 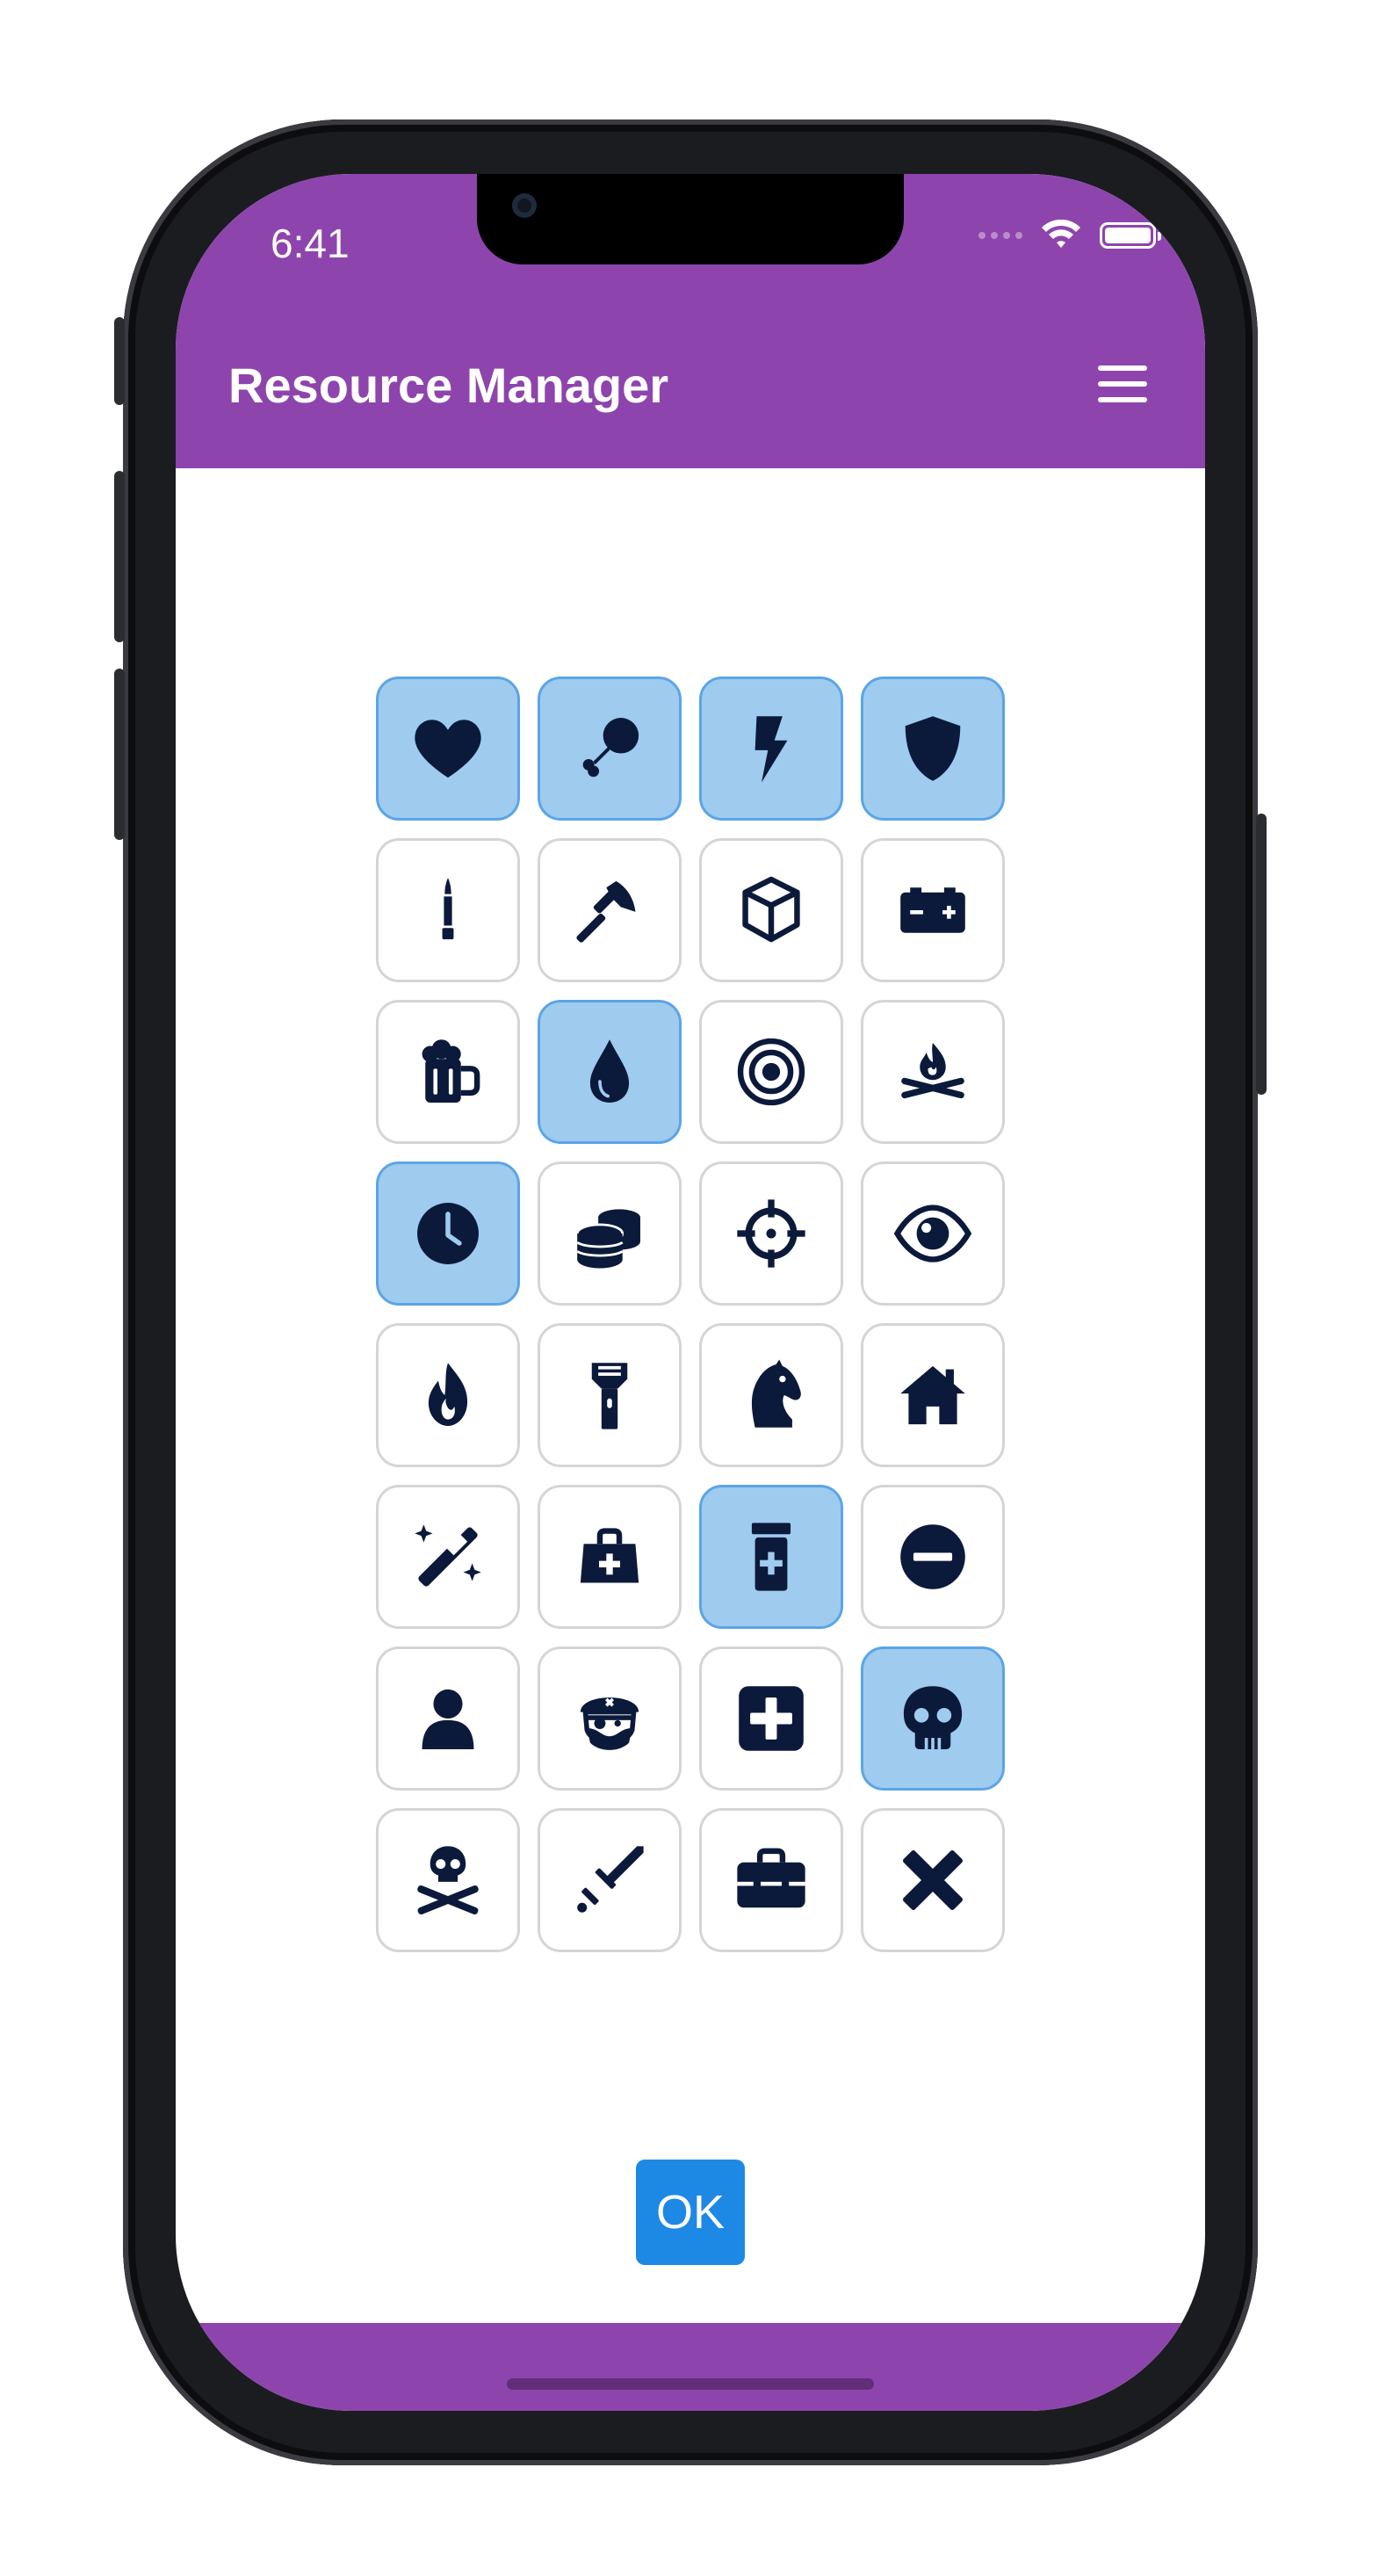 What do you see at coordinates (607, 1239) in the screenshot?
I see `coins-icon` at bounding box center [607, 1239].